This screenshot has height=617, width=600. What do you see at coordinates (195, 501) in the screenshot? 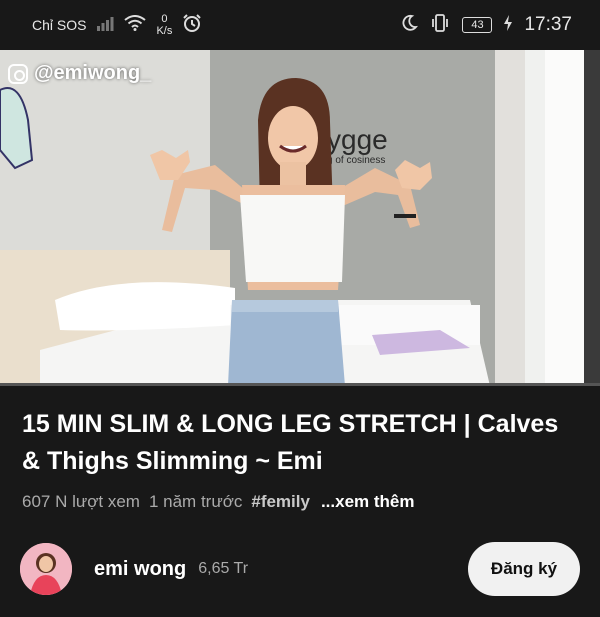
I see `upload-age: 1 năm trước` at bounding box center [195, 501].